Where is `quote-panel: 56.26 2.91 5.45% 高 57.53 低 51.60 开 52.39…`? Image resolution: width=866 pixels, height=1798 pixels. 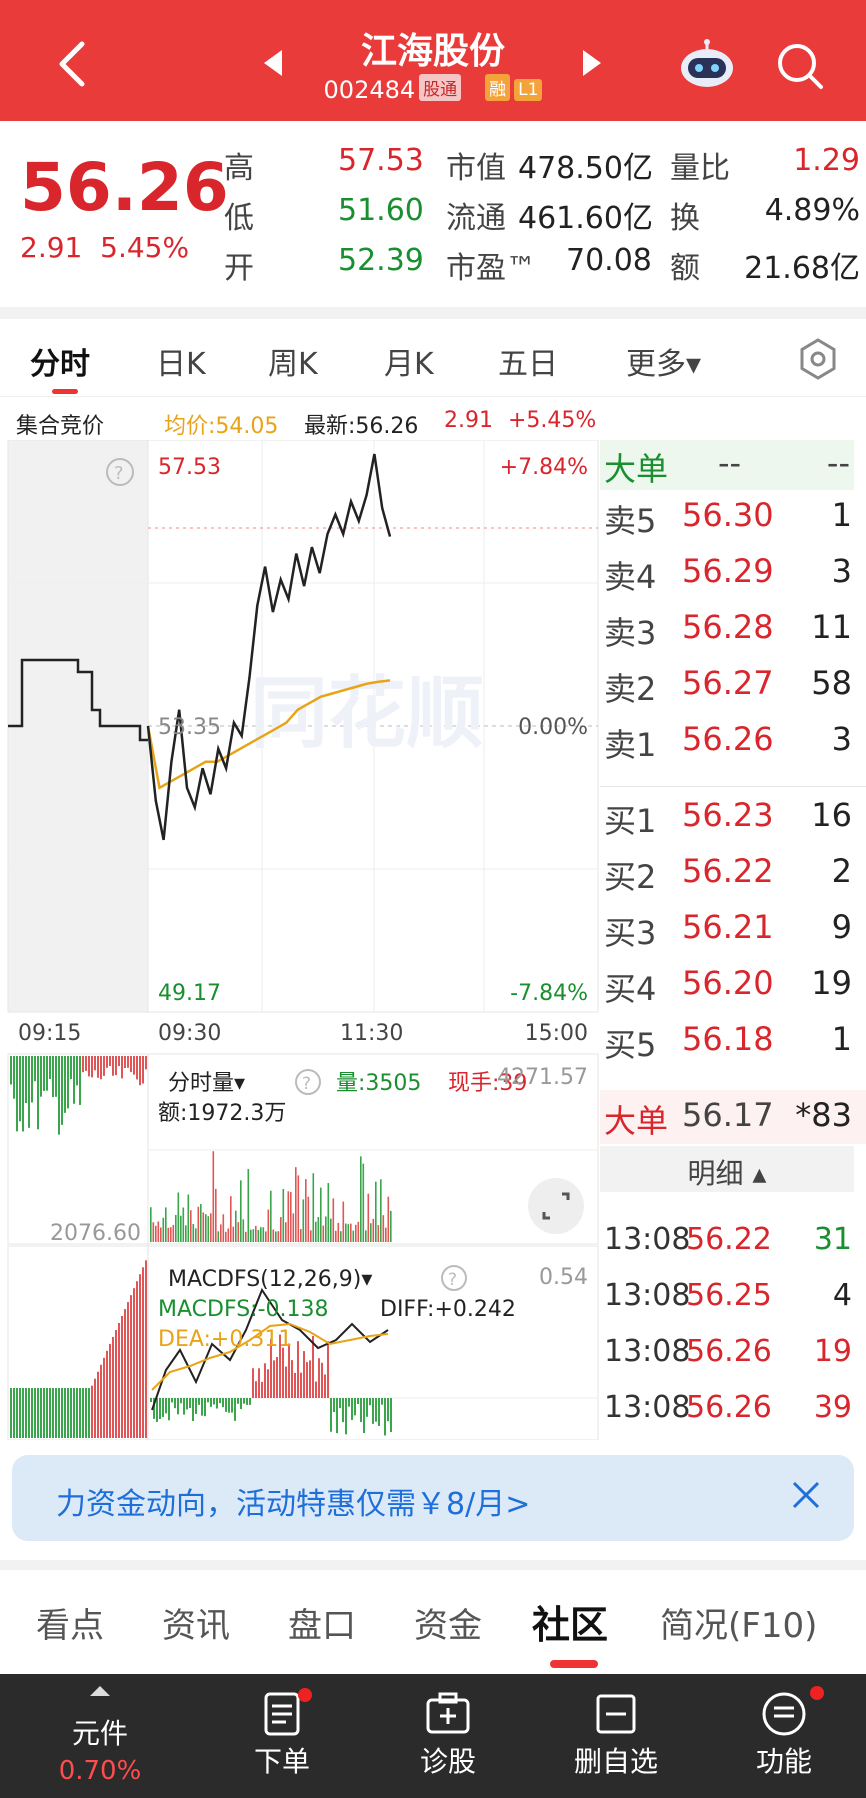 quote-panel: 56.26 2.91 5.45% 高 57.53 低 51.60 开 52.39… is located at coordinates (433, 214).